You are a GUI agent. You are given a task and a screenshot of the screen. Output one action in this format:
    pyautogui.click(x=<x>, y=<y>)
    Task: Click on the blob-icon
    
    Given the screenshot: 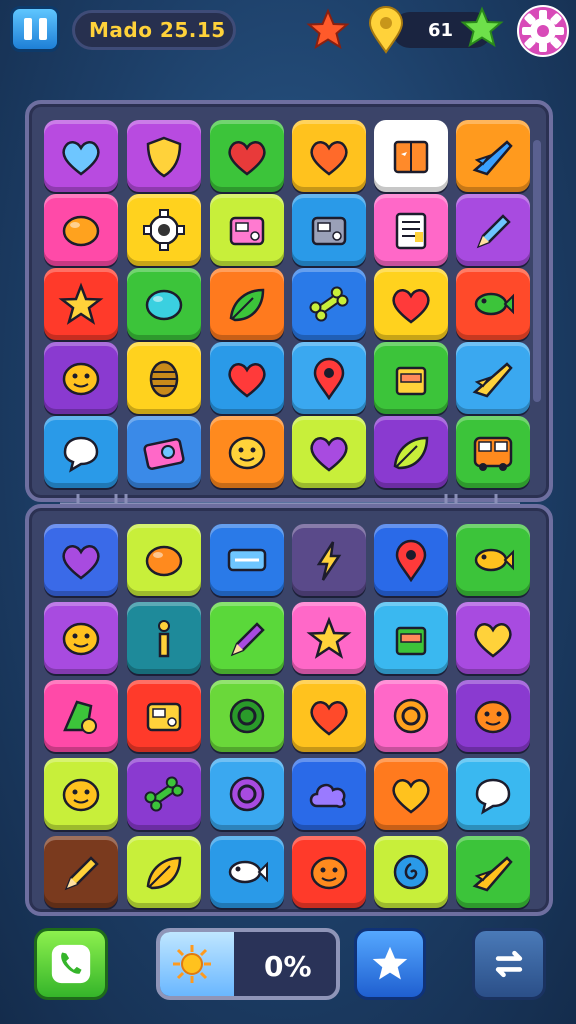 What is the action you would take?
    pyautogui.click(x=164, y=305)
    